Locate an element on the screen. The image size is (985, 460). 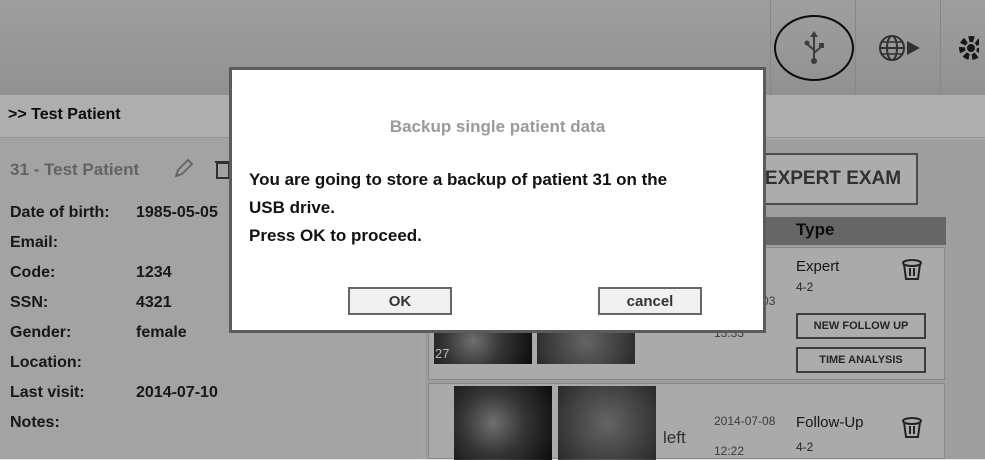
ok-button: OK is located at coordinates (400, 301).